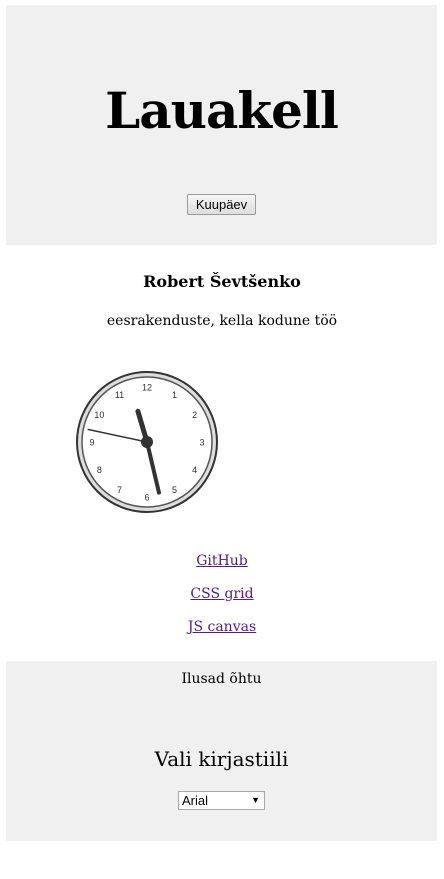  I want to click on clock-number: 9, so click(91, 443).